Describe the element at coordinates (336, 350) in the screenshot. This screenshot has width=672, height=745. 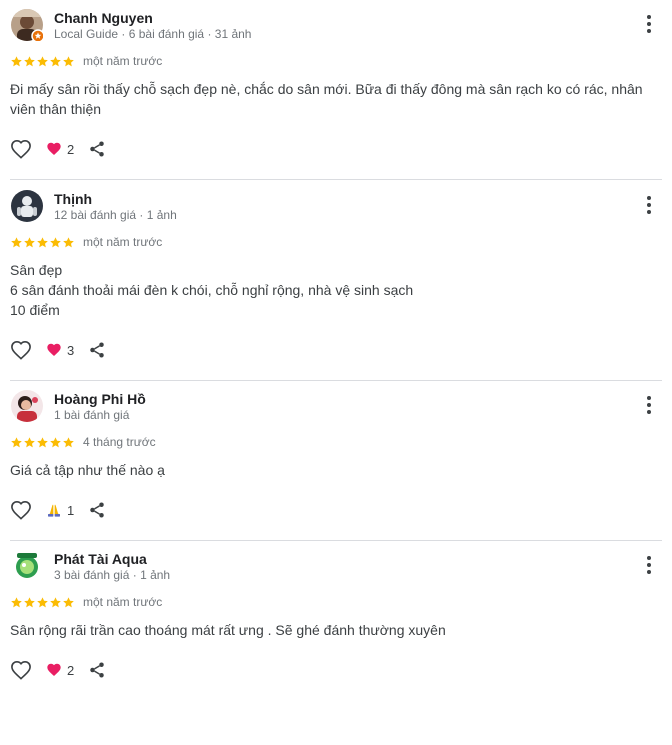
I see `review-actions: 3` at that location.